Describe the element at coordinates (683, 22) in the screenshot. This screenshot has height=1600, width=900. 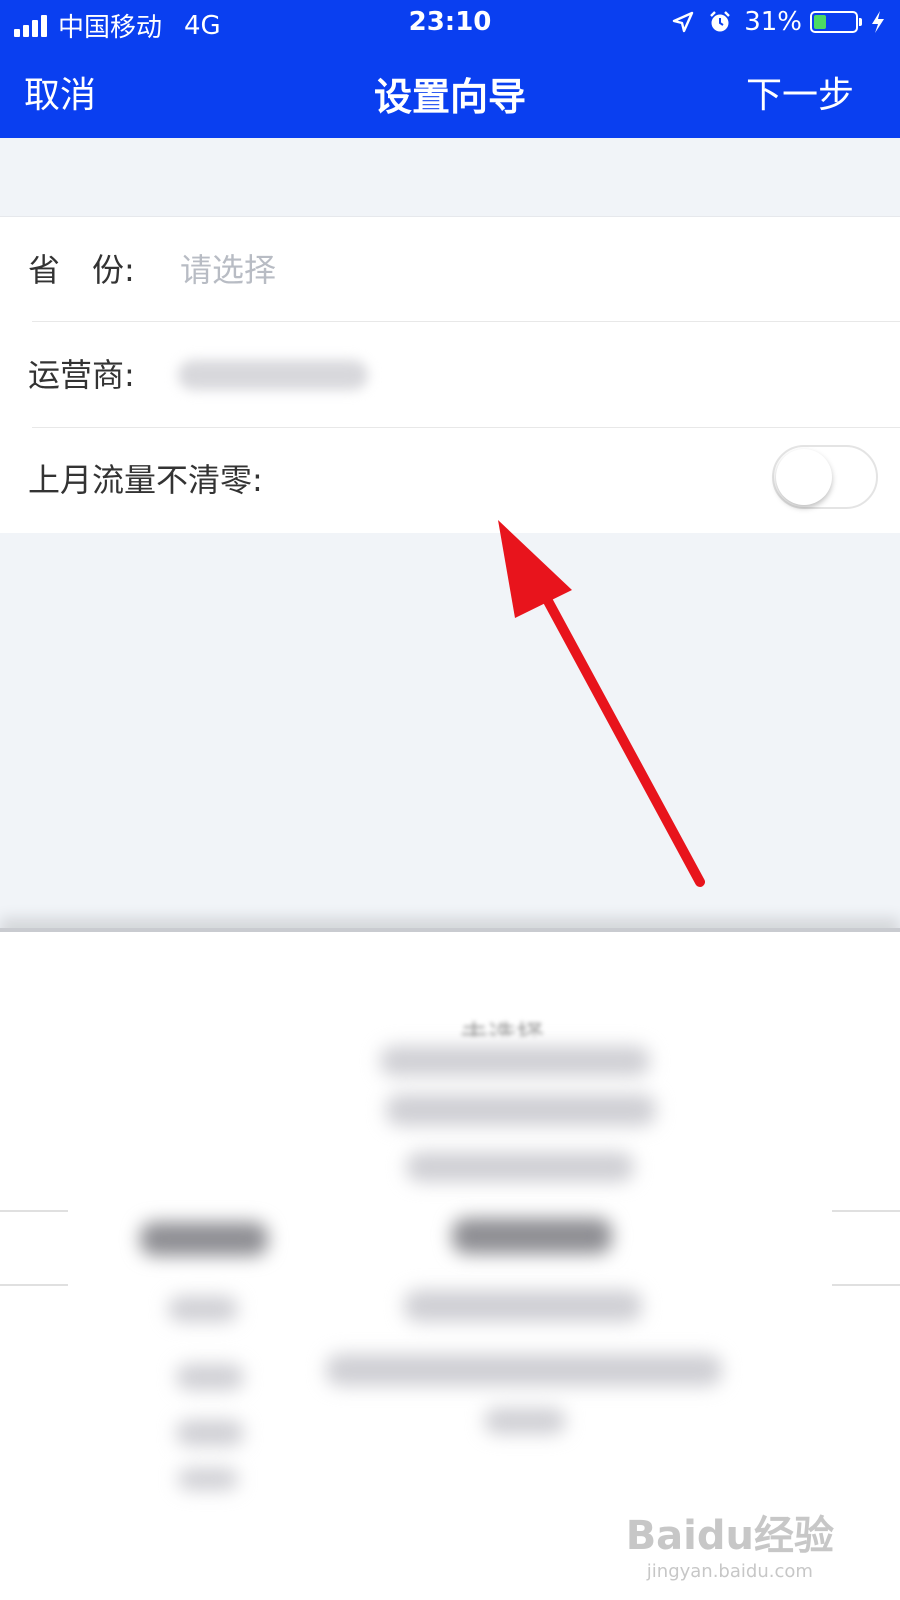
I see `location-icon` at that location.